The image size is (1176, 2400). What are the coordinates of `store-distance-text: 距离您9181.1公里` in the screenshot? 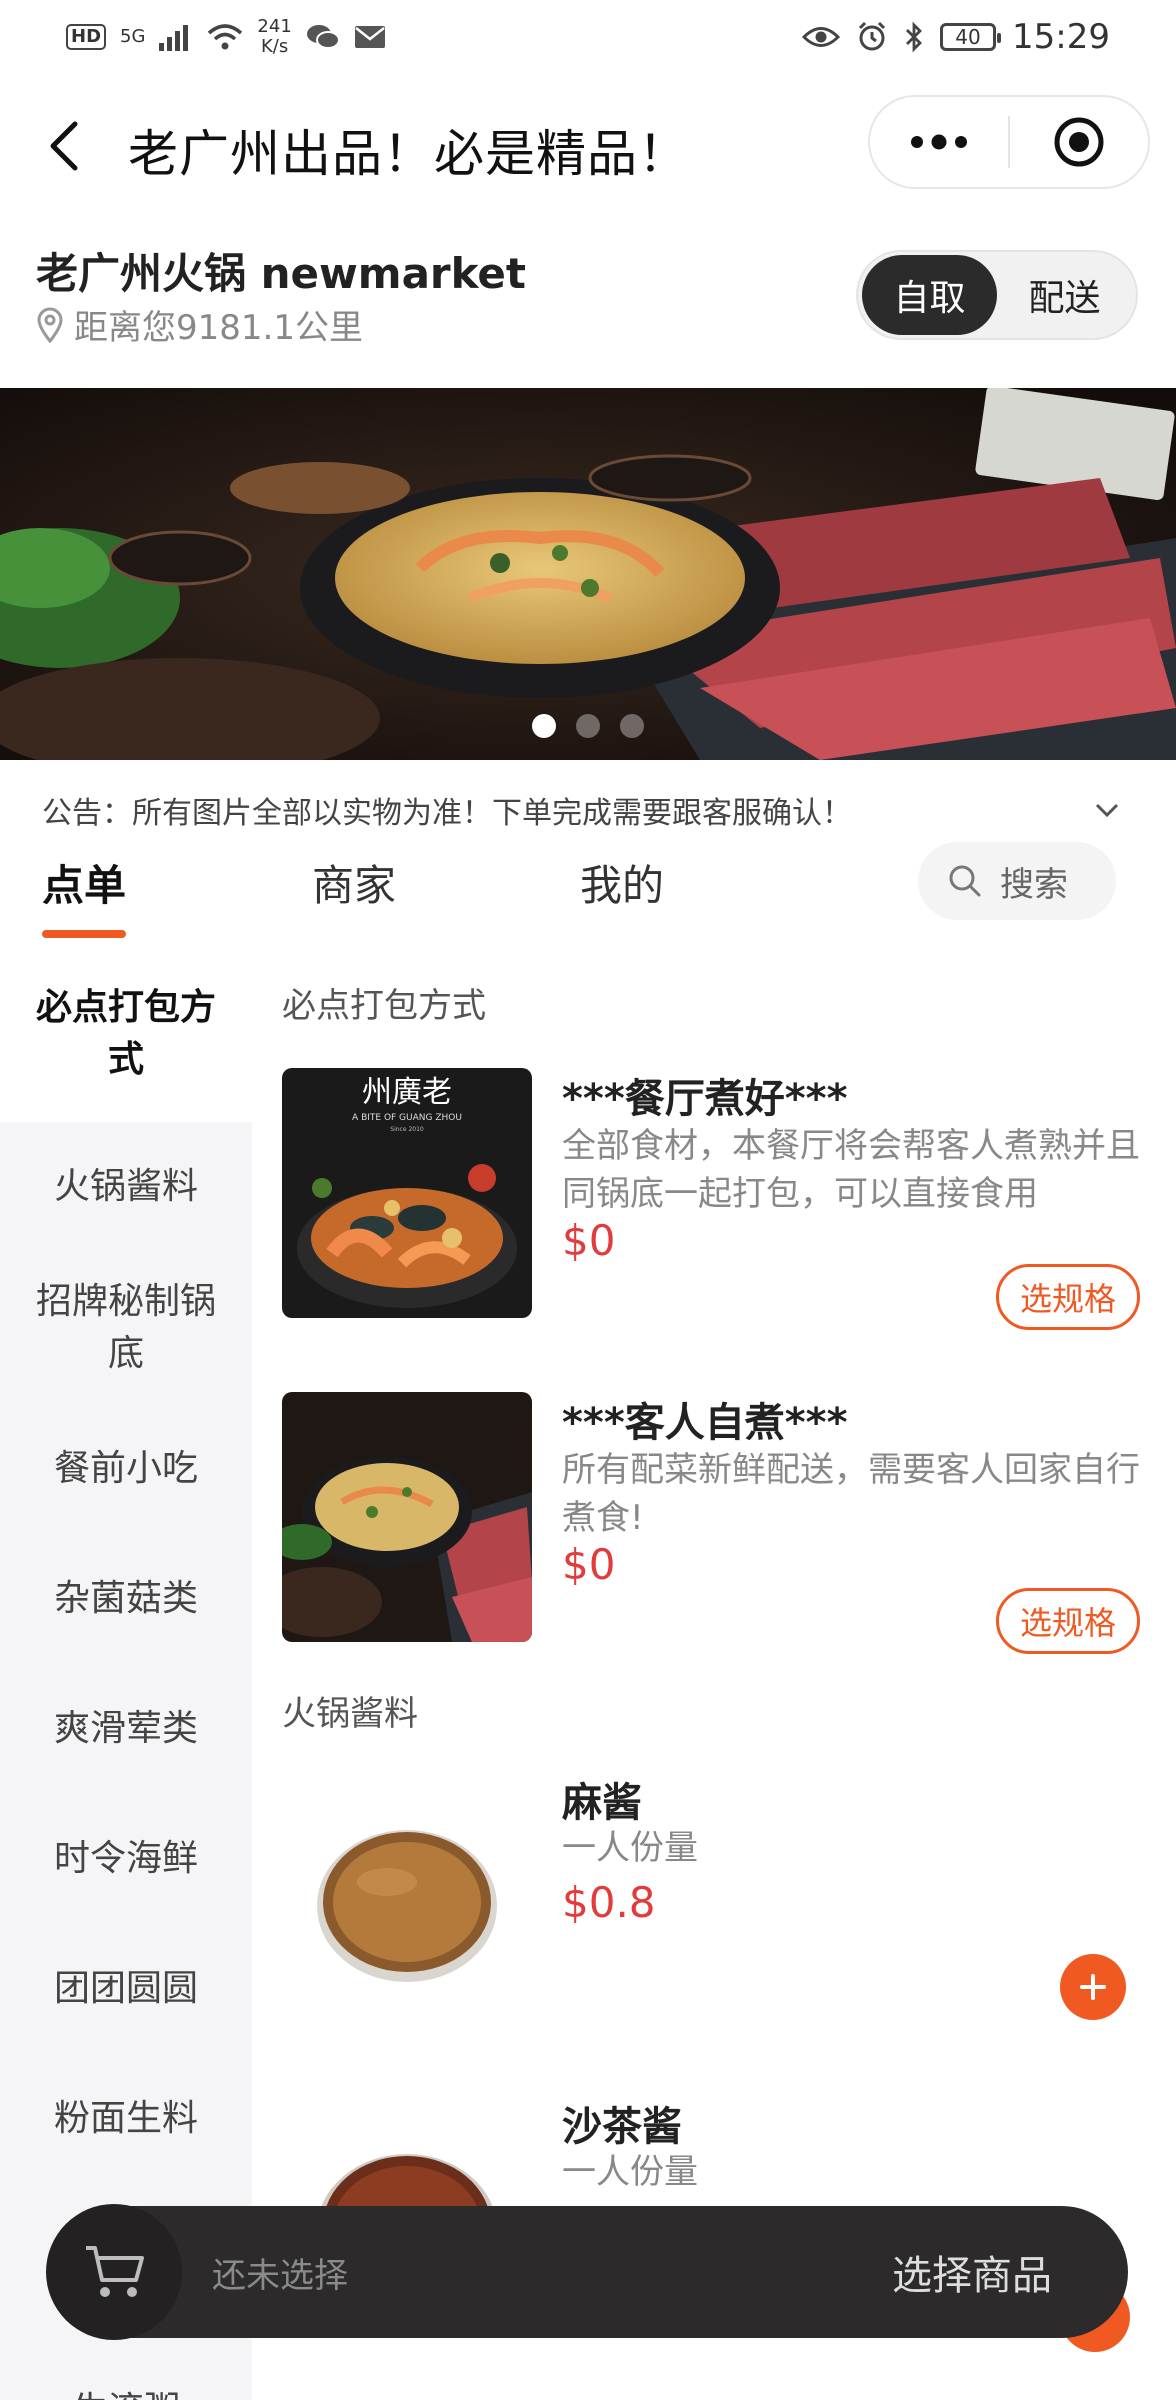 It's located at (218, 328).